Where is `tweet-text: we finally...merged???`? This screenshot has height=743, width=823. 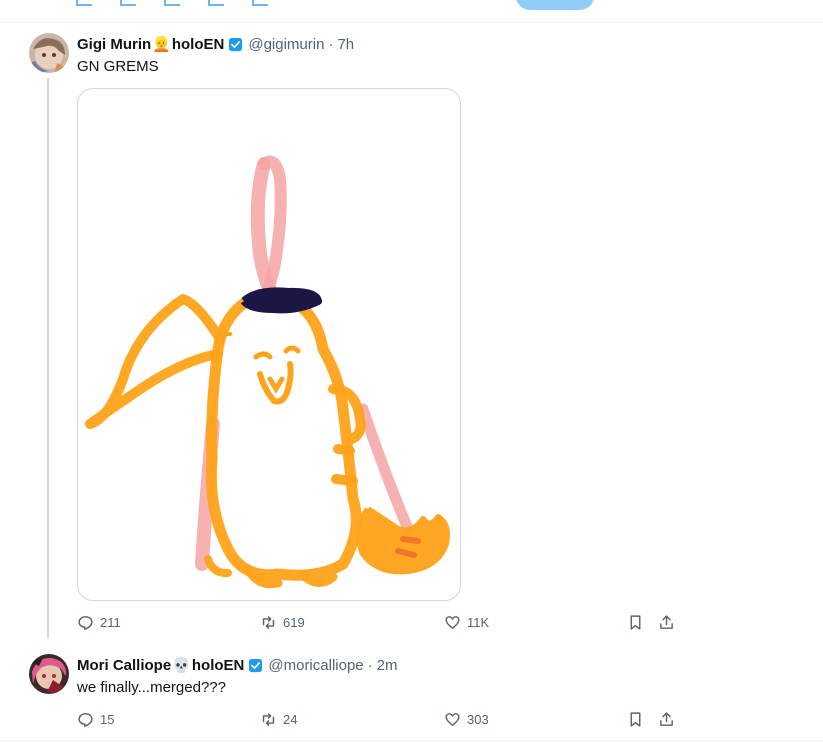 tweet-text: we finally...merged??? is located at coordinates (151, 687).